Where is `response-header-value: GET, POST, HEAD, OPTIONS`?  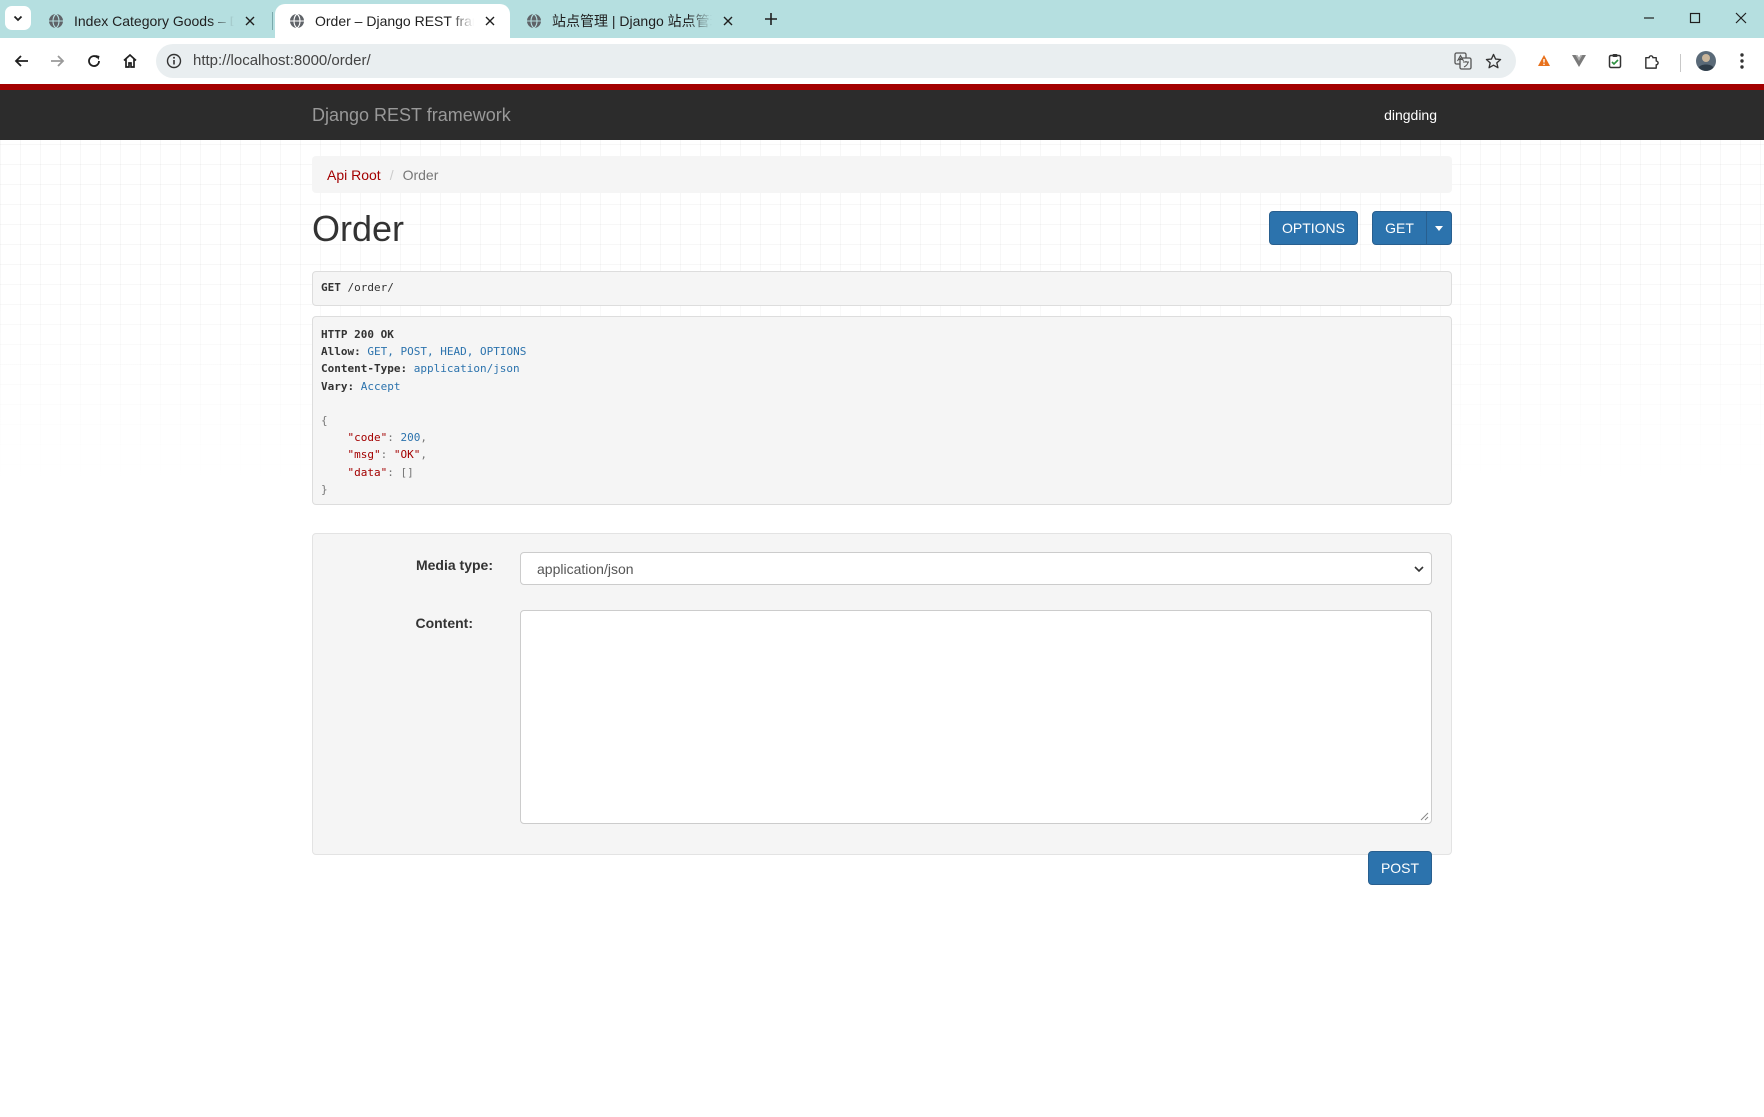
response-header-value: GET, POST, HEAD, OPTIONS is located at coordinates (447, 352).